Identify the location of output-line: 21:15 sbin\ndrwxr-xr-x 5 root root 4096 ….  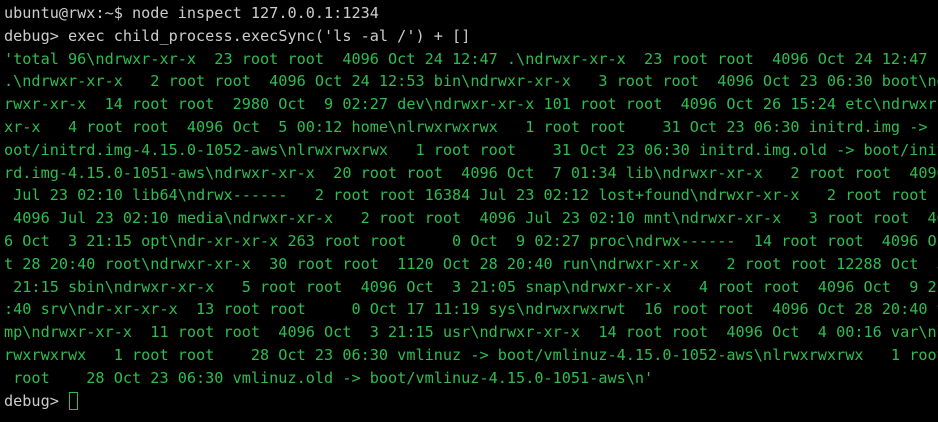
(471, 286).